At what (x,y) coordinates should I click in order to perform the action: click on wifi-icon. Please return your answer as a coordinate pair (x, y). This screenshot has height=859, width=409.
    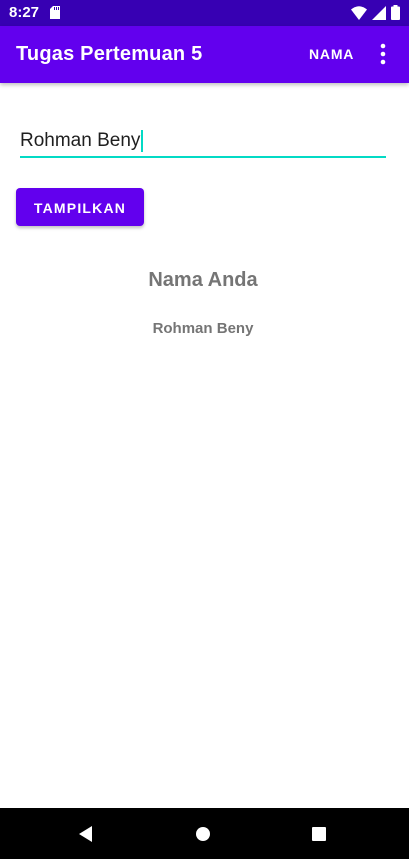
    Looking at the image, I should click on (359, 15).